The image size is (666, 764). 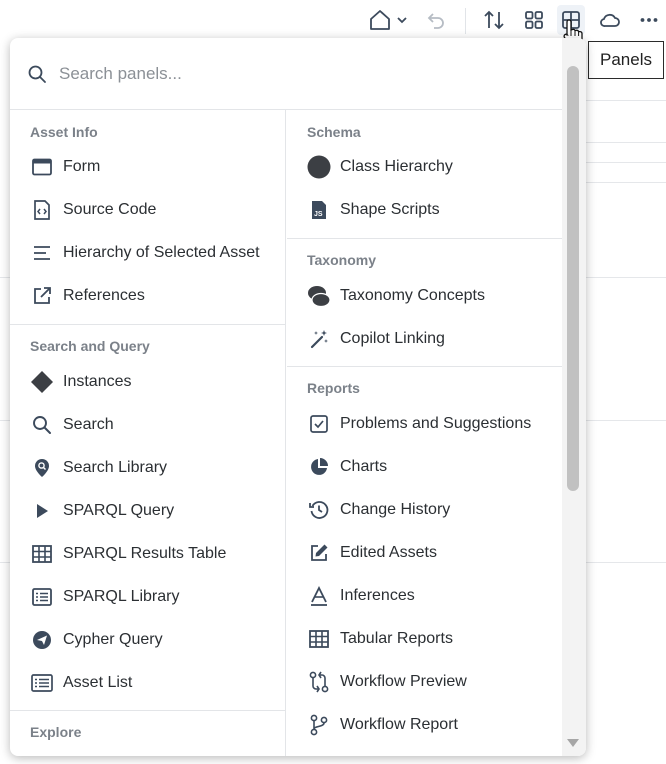 I want to click on panel-item-change-history: Change History, so click(x=424, y=510).